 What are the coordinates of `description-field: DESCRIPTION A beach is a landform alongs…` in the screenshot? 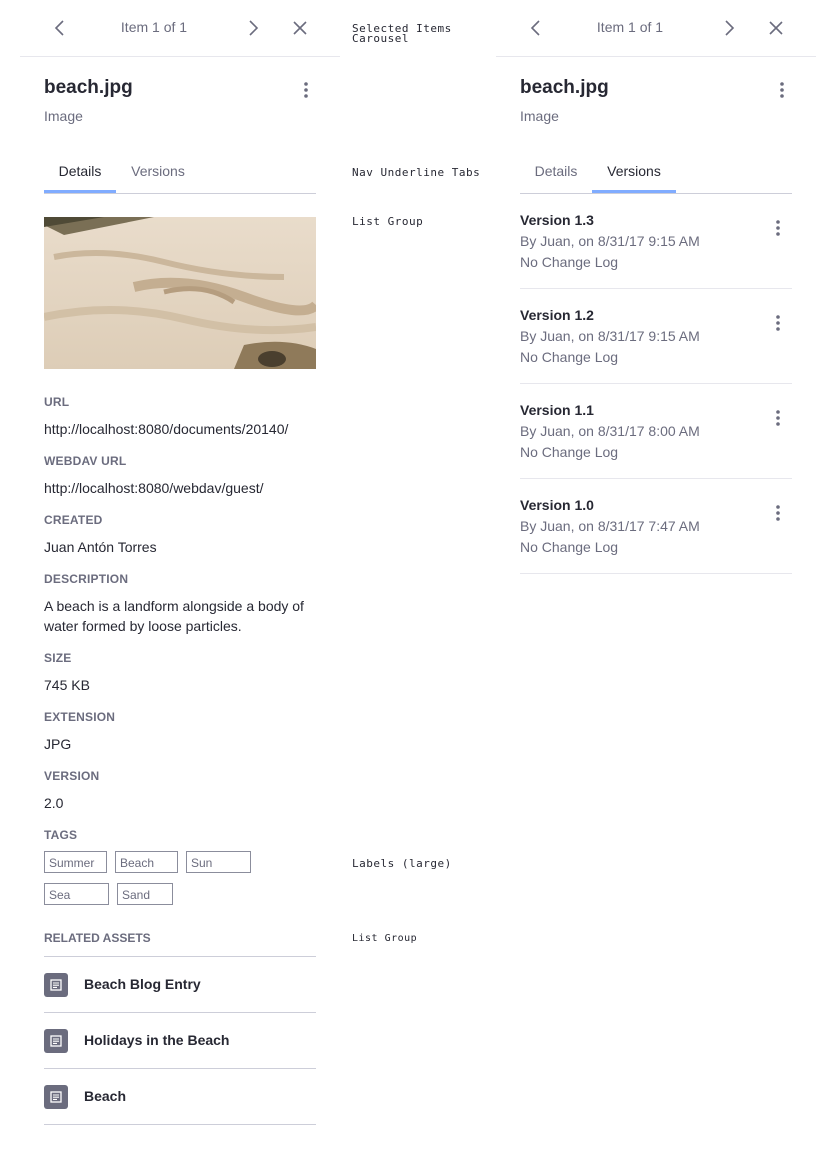 It's located at (180, 604).